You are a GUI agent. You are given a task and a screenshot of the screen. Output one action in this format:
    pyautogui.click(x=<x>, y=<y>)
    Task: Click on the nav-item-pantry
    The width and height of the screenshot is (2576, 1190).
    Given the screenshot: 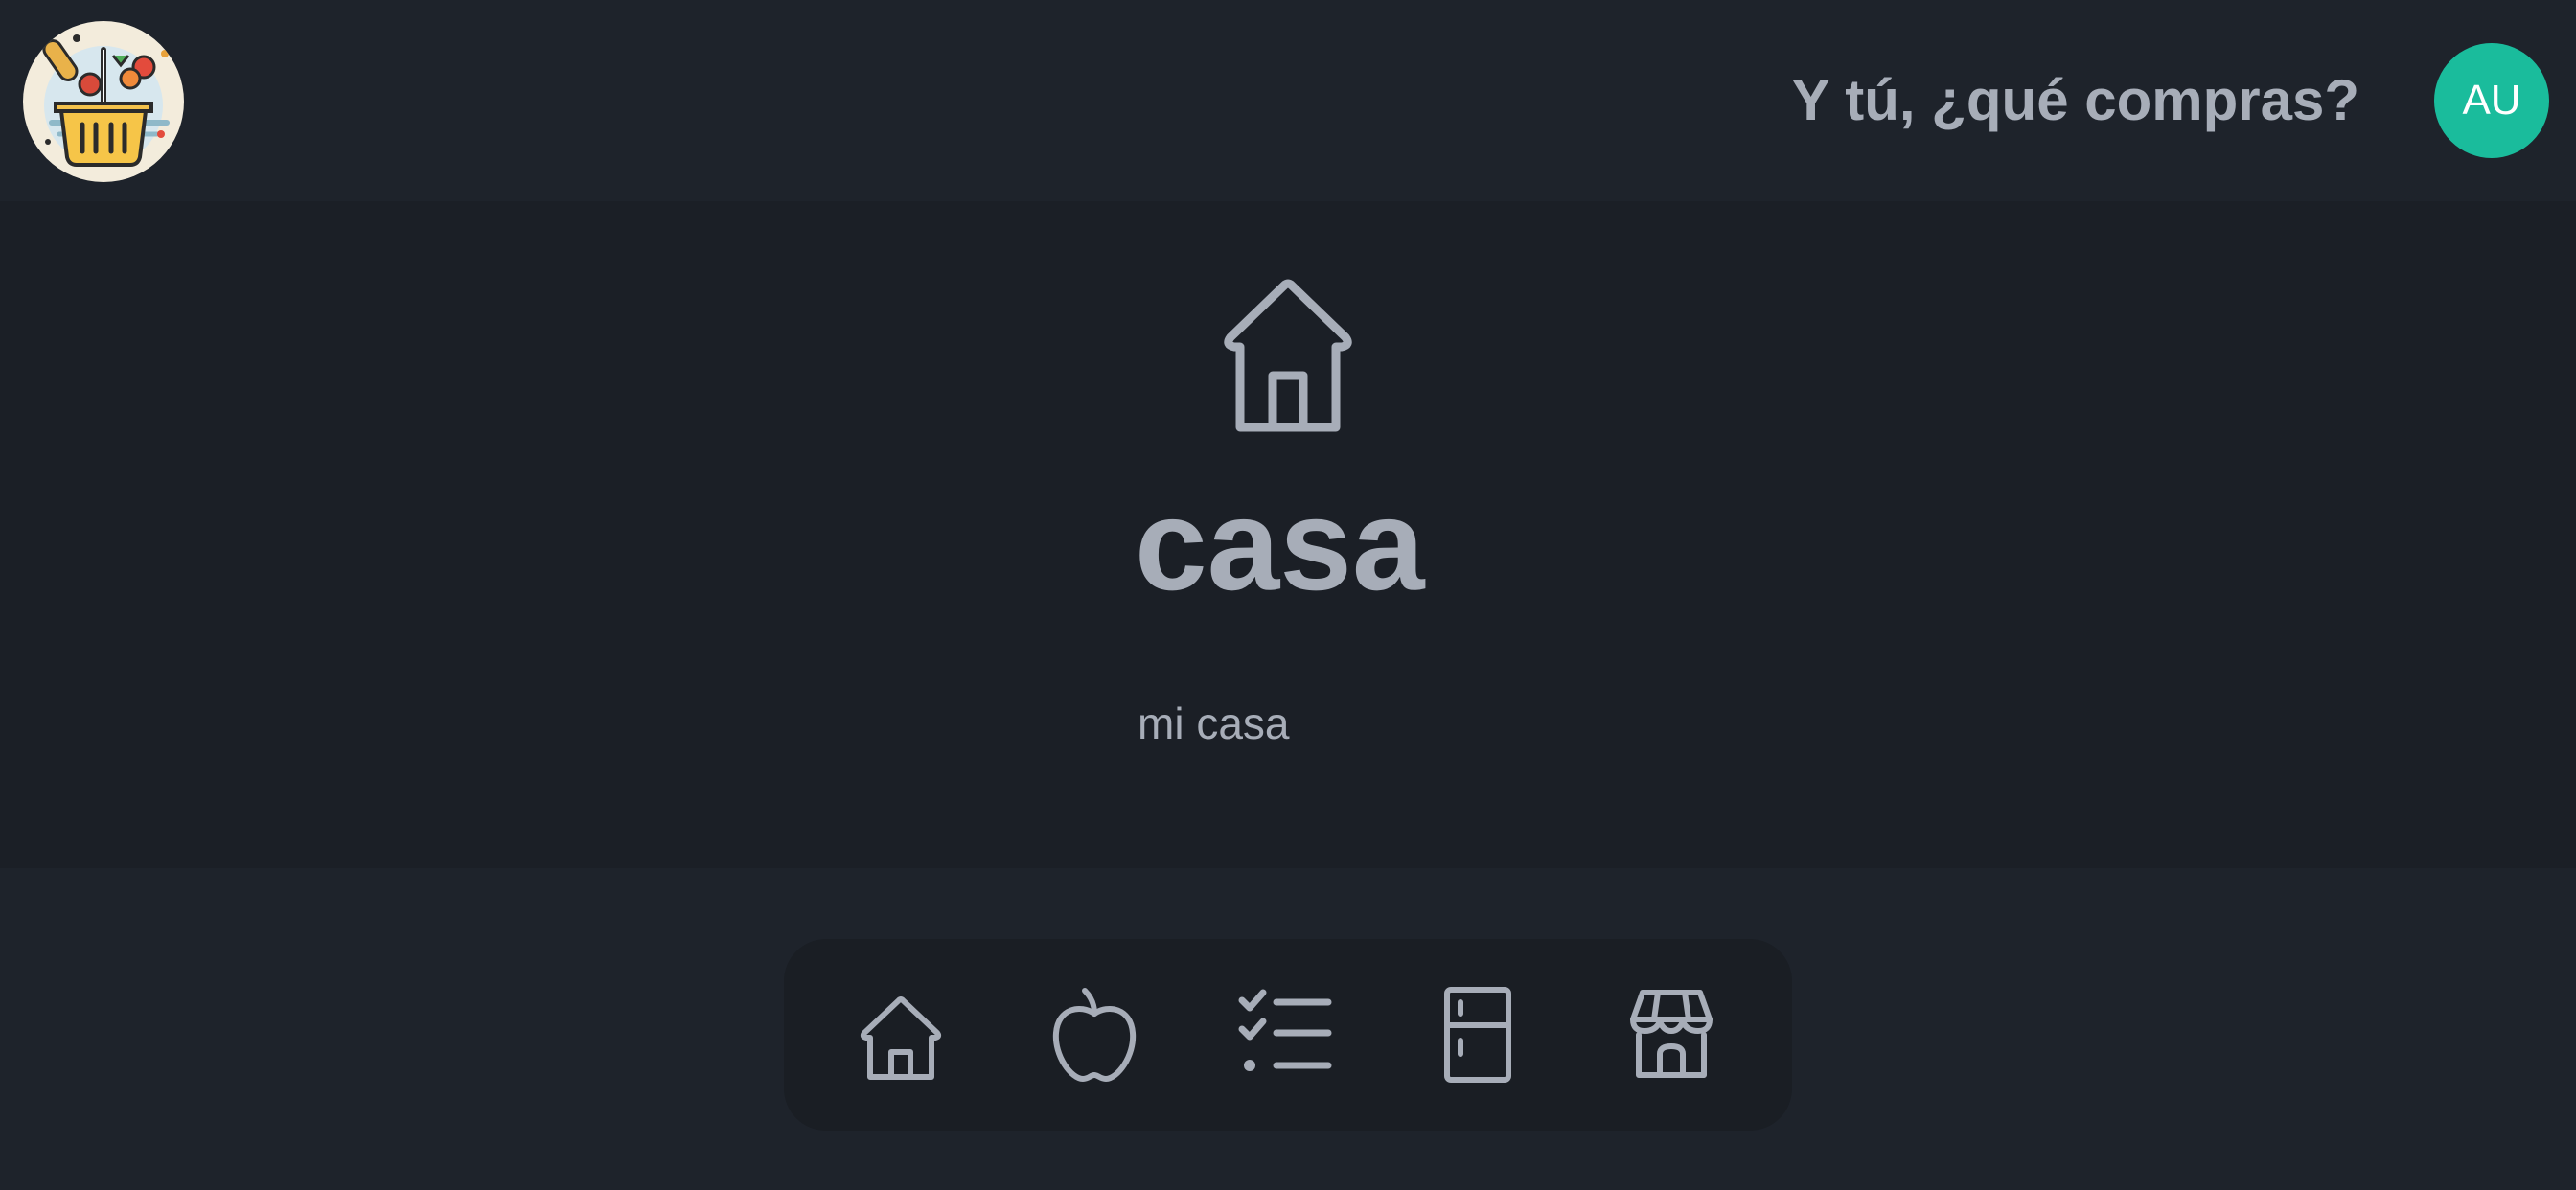 What is the action you would take?
    pyautogui.click(x=1478, y=1035)
    